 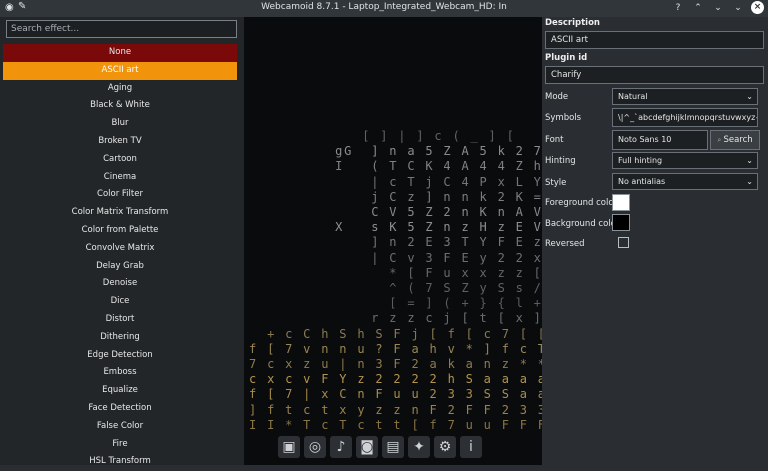 What do you see at coordinates (581, 203) in the screenshot?
I see `foreground-color-label: Foreground color` at bounding box center [581, 203].